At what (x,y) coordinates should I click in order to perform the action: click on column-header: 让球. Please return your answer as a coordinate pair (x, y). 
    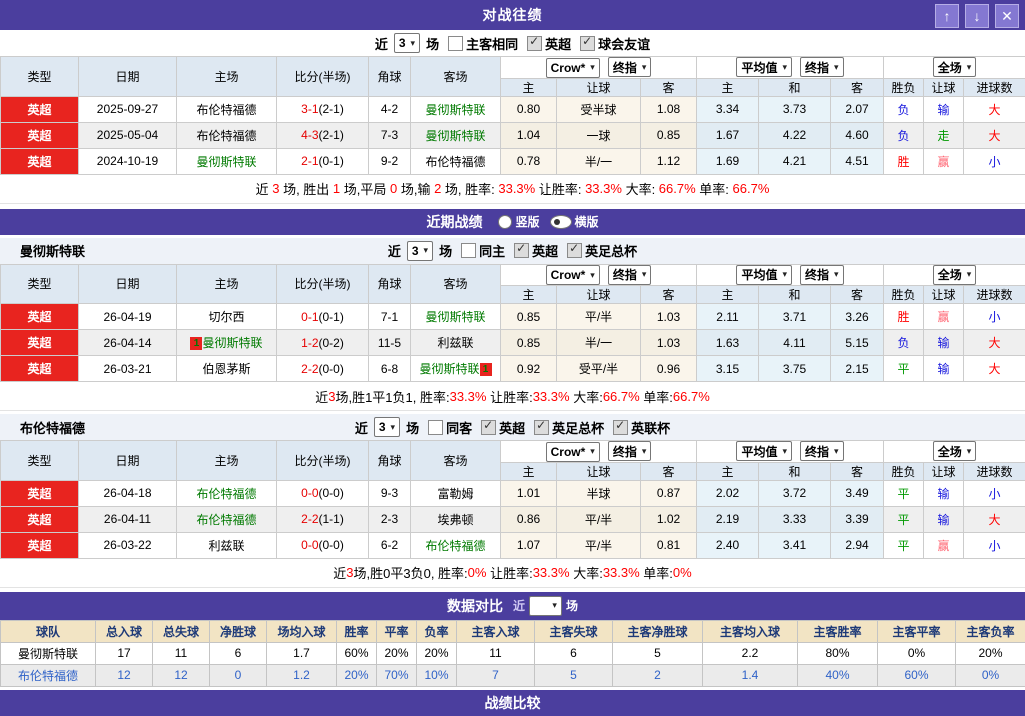
    Looking at the image, I should click on (944, 295).